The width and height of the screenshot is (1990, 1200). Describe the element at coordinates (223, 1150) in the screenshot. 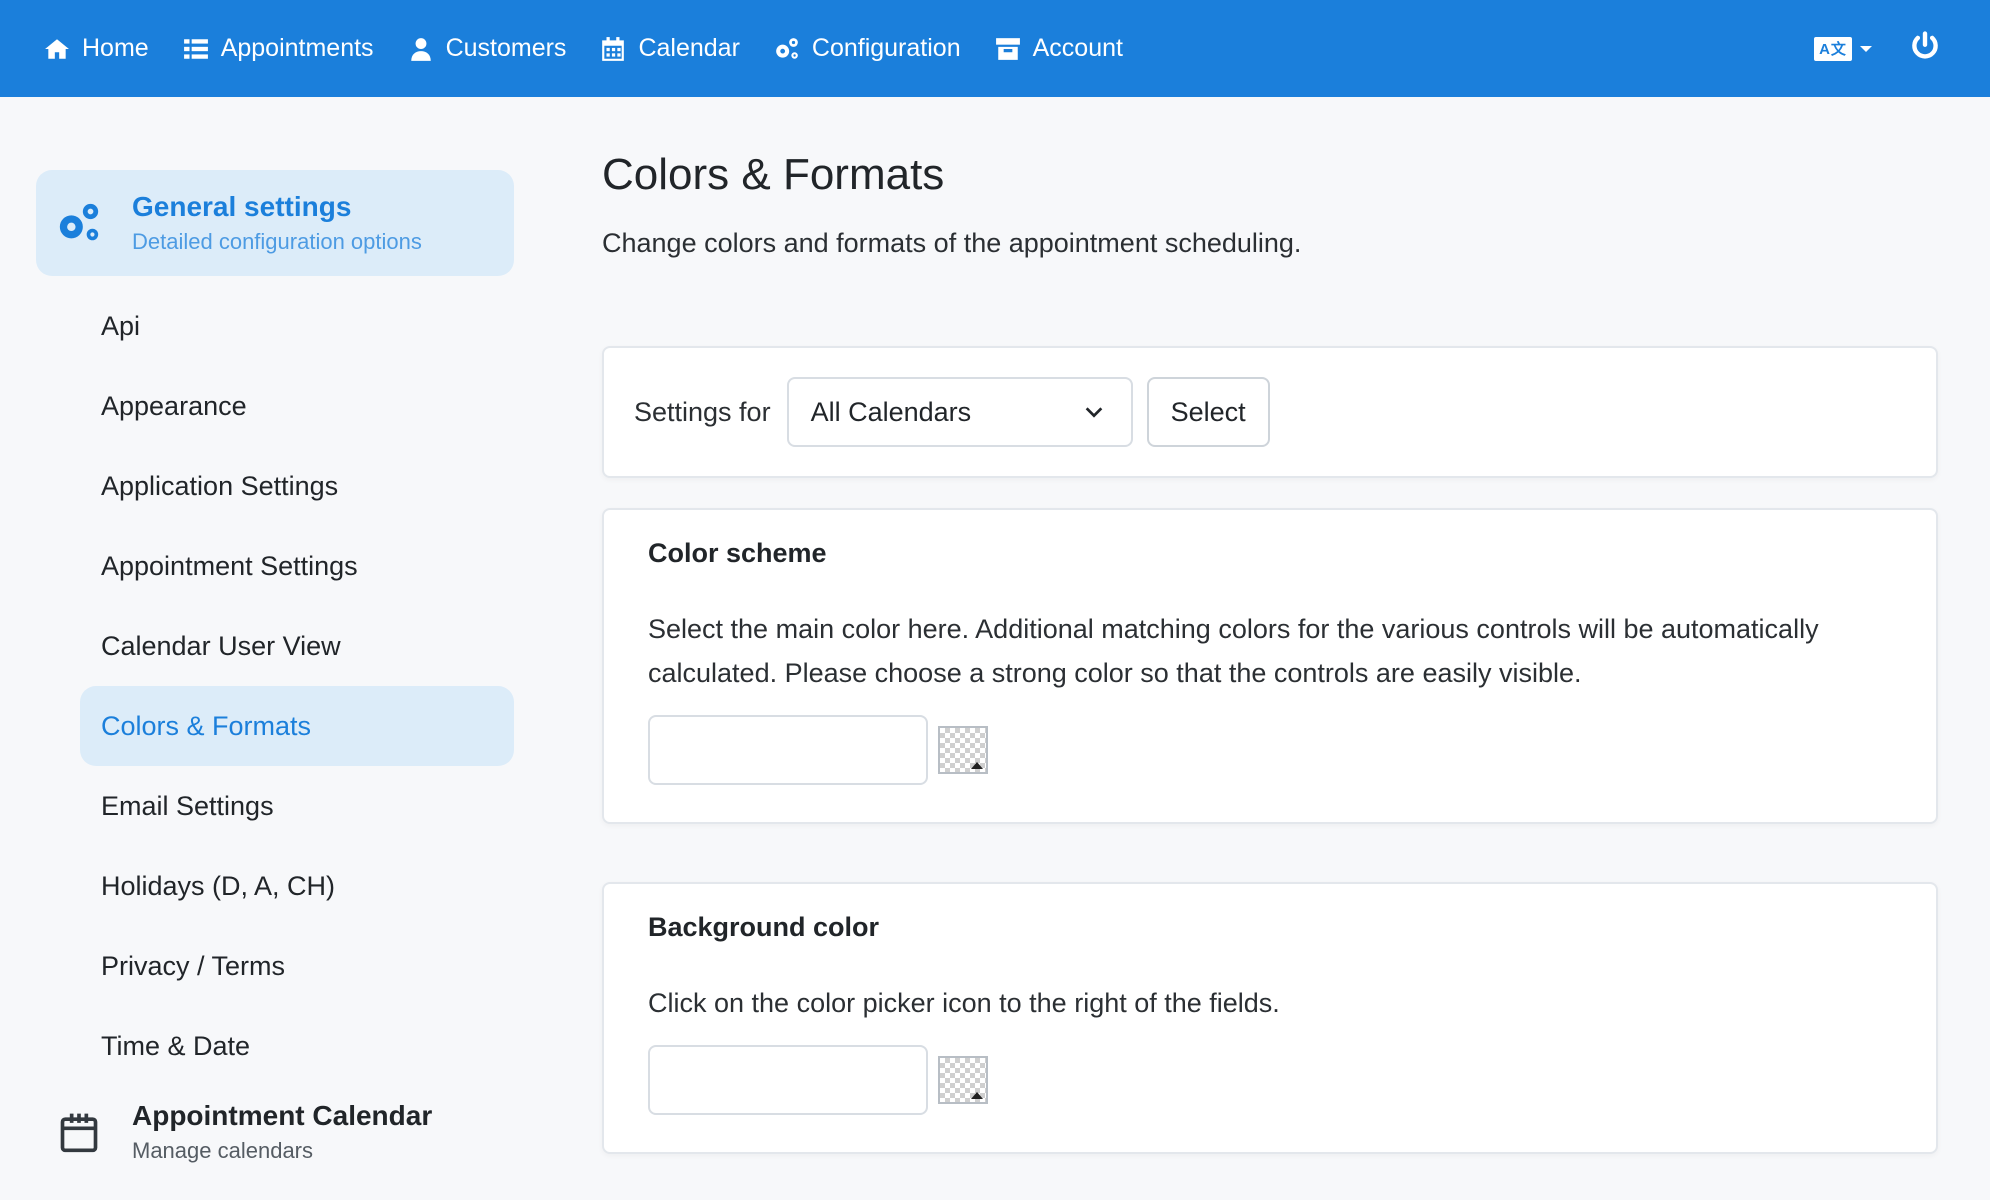

I see `sidebar-group-subtitle: Manage calendars` at that location.